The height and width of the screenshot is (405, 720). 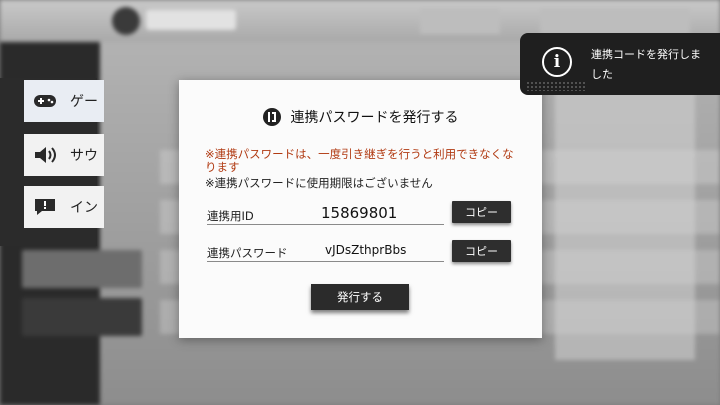 I want to click on toast-notification: i 連携コードを発行しました, so click(x=620, y=64).